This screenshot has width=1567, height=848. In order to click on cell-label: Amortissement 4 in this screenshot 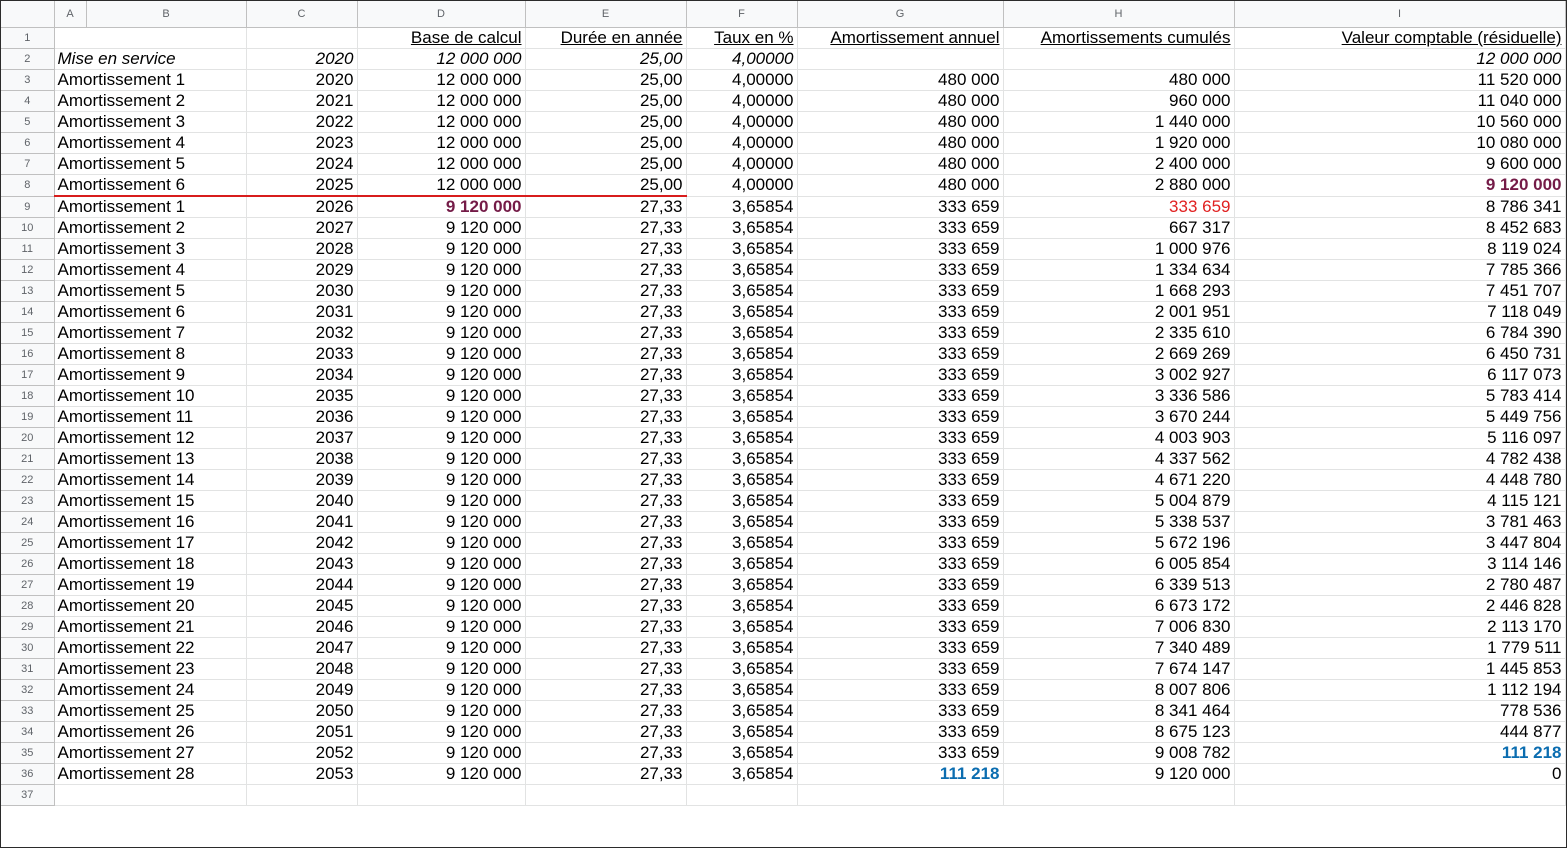, I will do `click(150, 143)`.